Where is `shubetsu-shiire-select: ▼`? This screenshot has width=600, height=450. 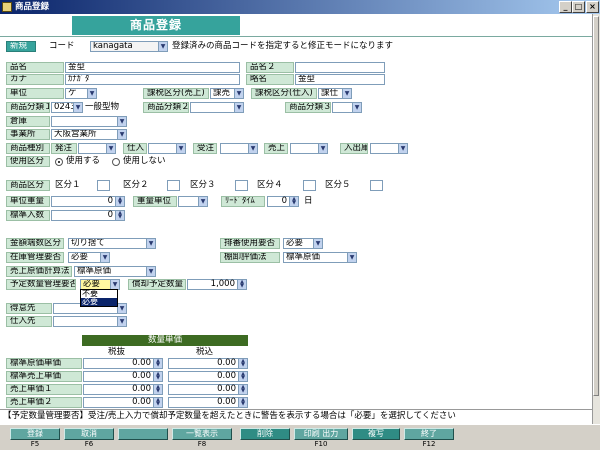 shubetsu-shiire-select: ▼ is located at coordinates (167, 148).